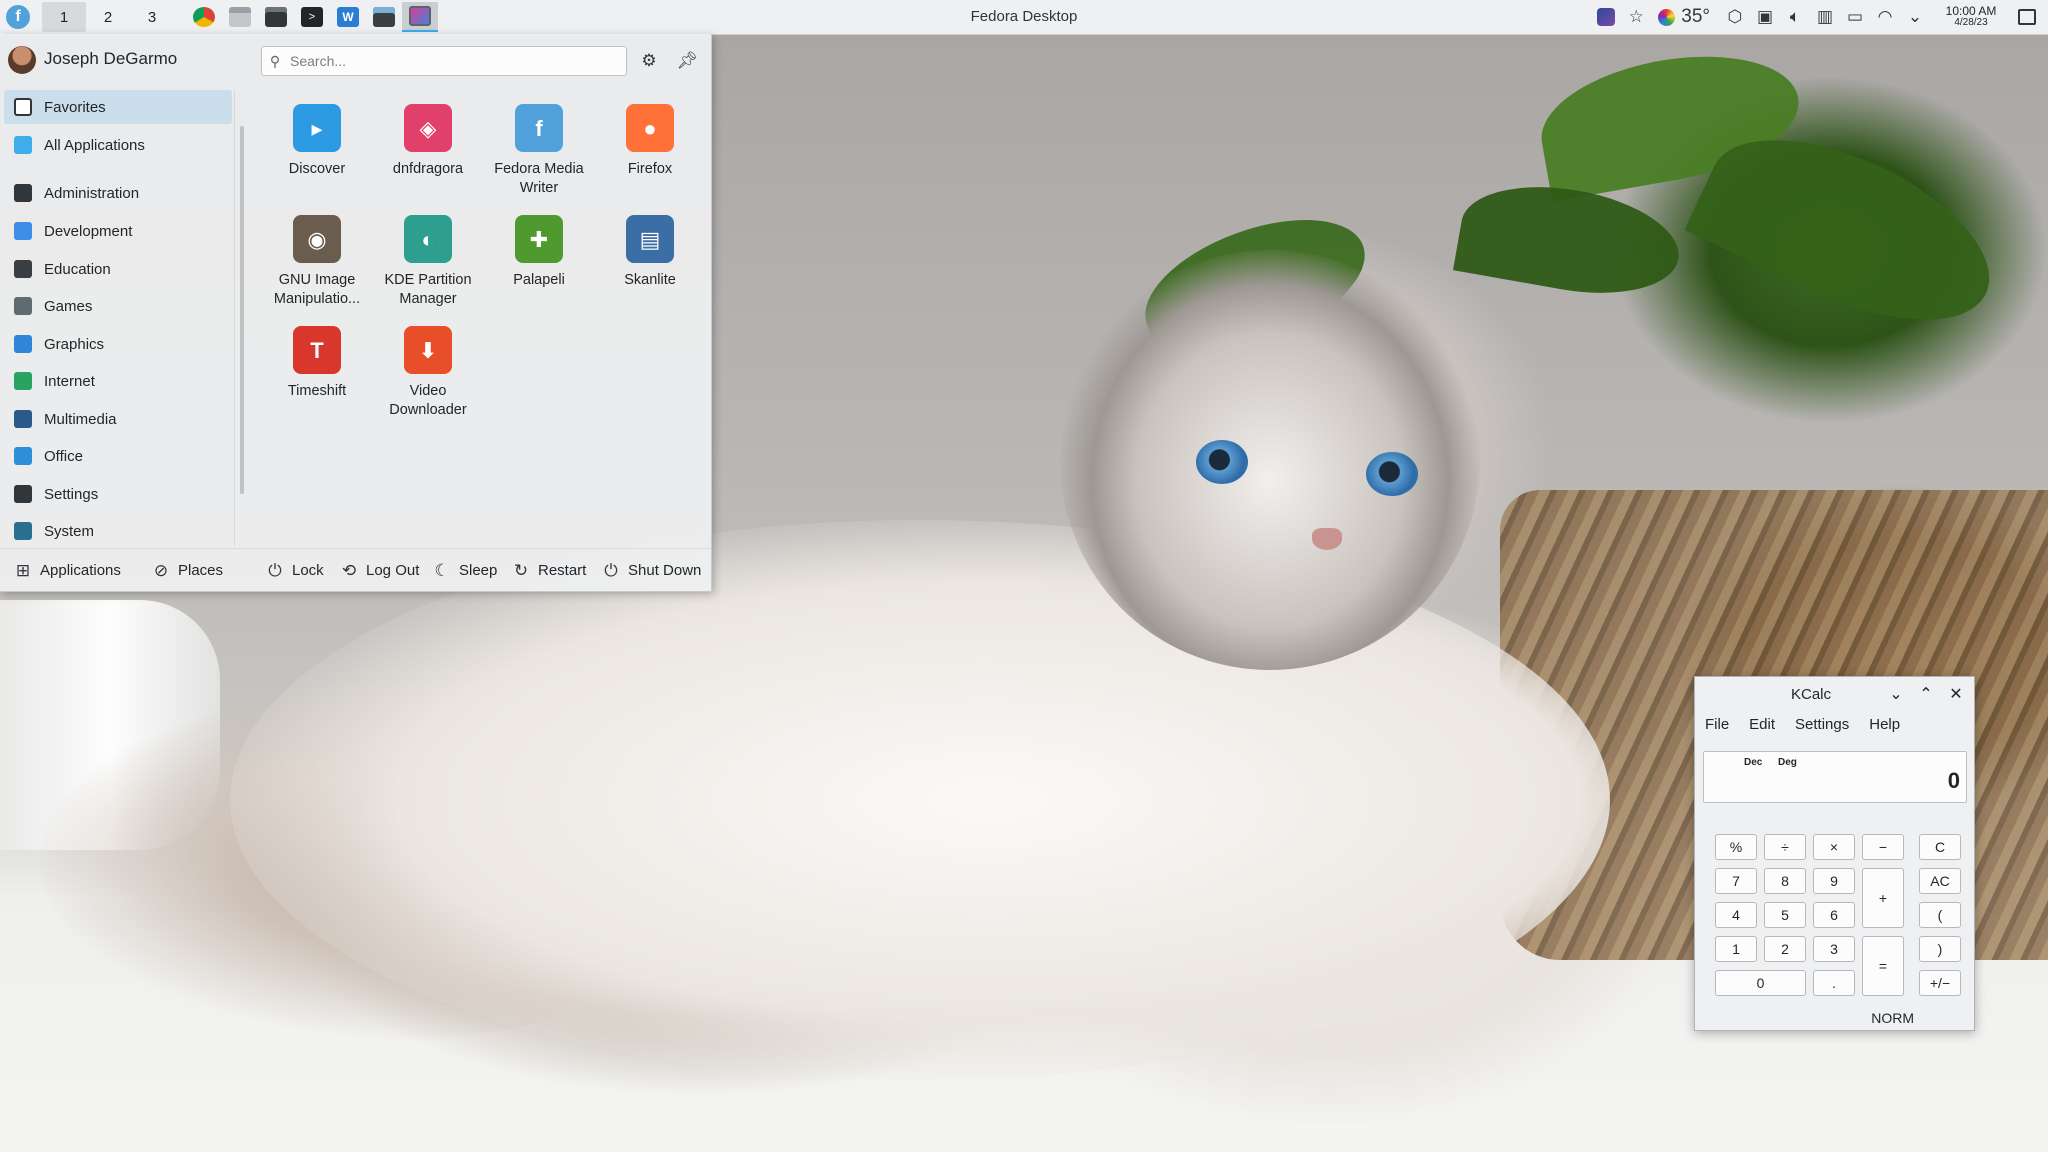 This screenshot has width=2048, height=1152. What do you see at coordinates (539, 178) in the screenshot?
I see `app-item-label: Fedora Media Writer` at bounding box center [539, 178].